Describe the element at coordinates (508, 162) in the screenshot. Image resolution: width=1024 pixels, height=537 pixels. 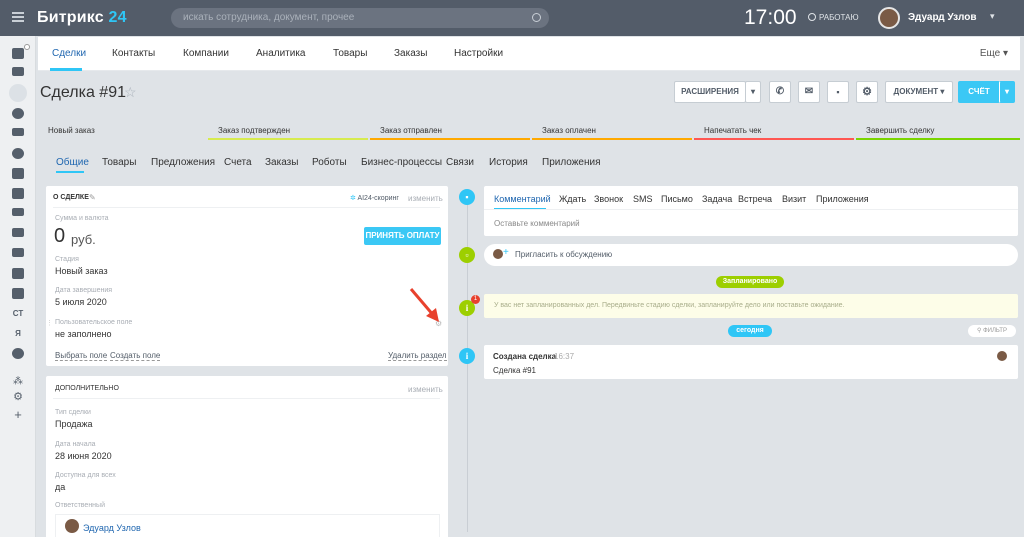
I see `subtab-history: История` at that location.